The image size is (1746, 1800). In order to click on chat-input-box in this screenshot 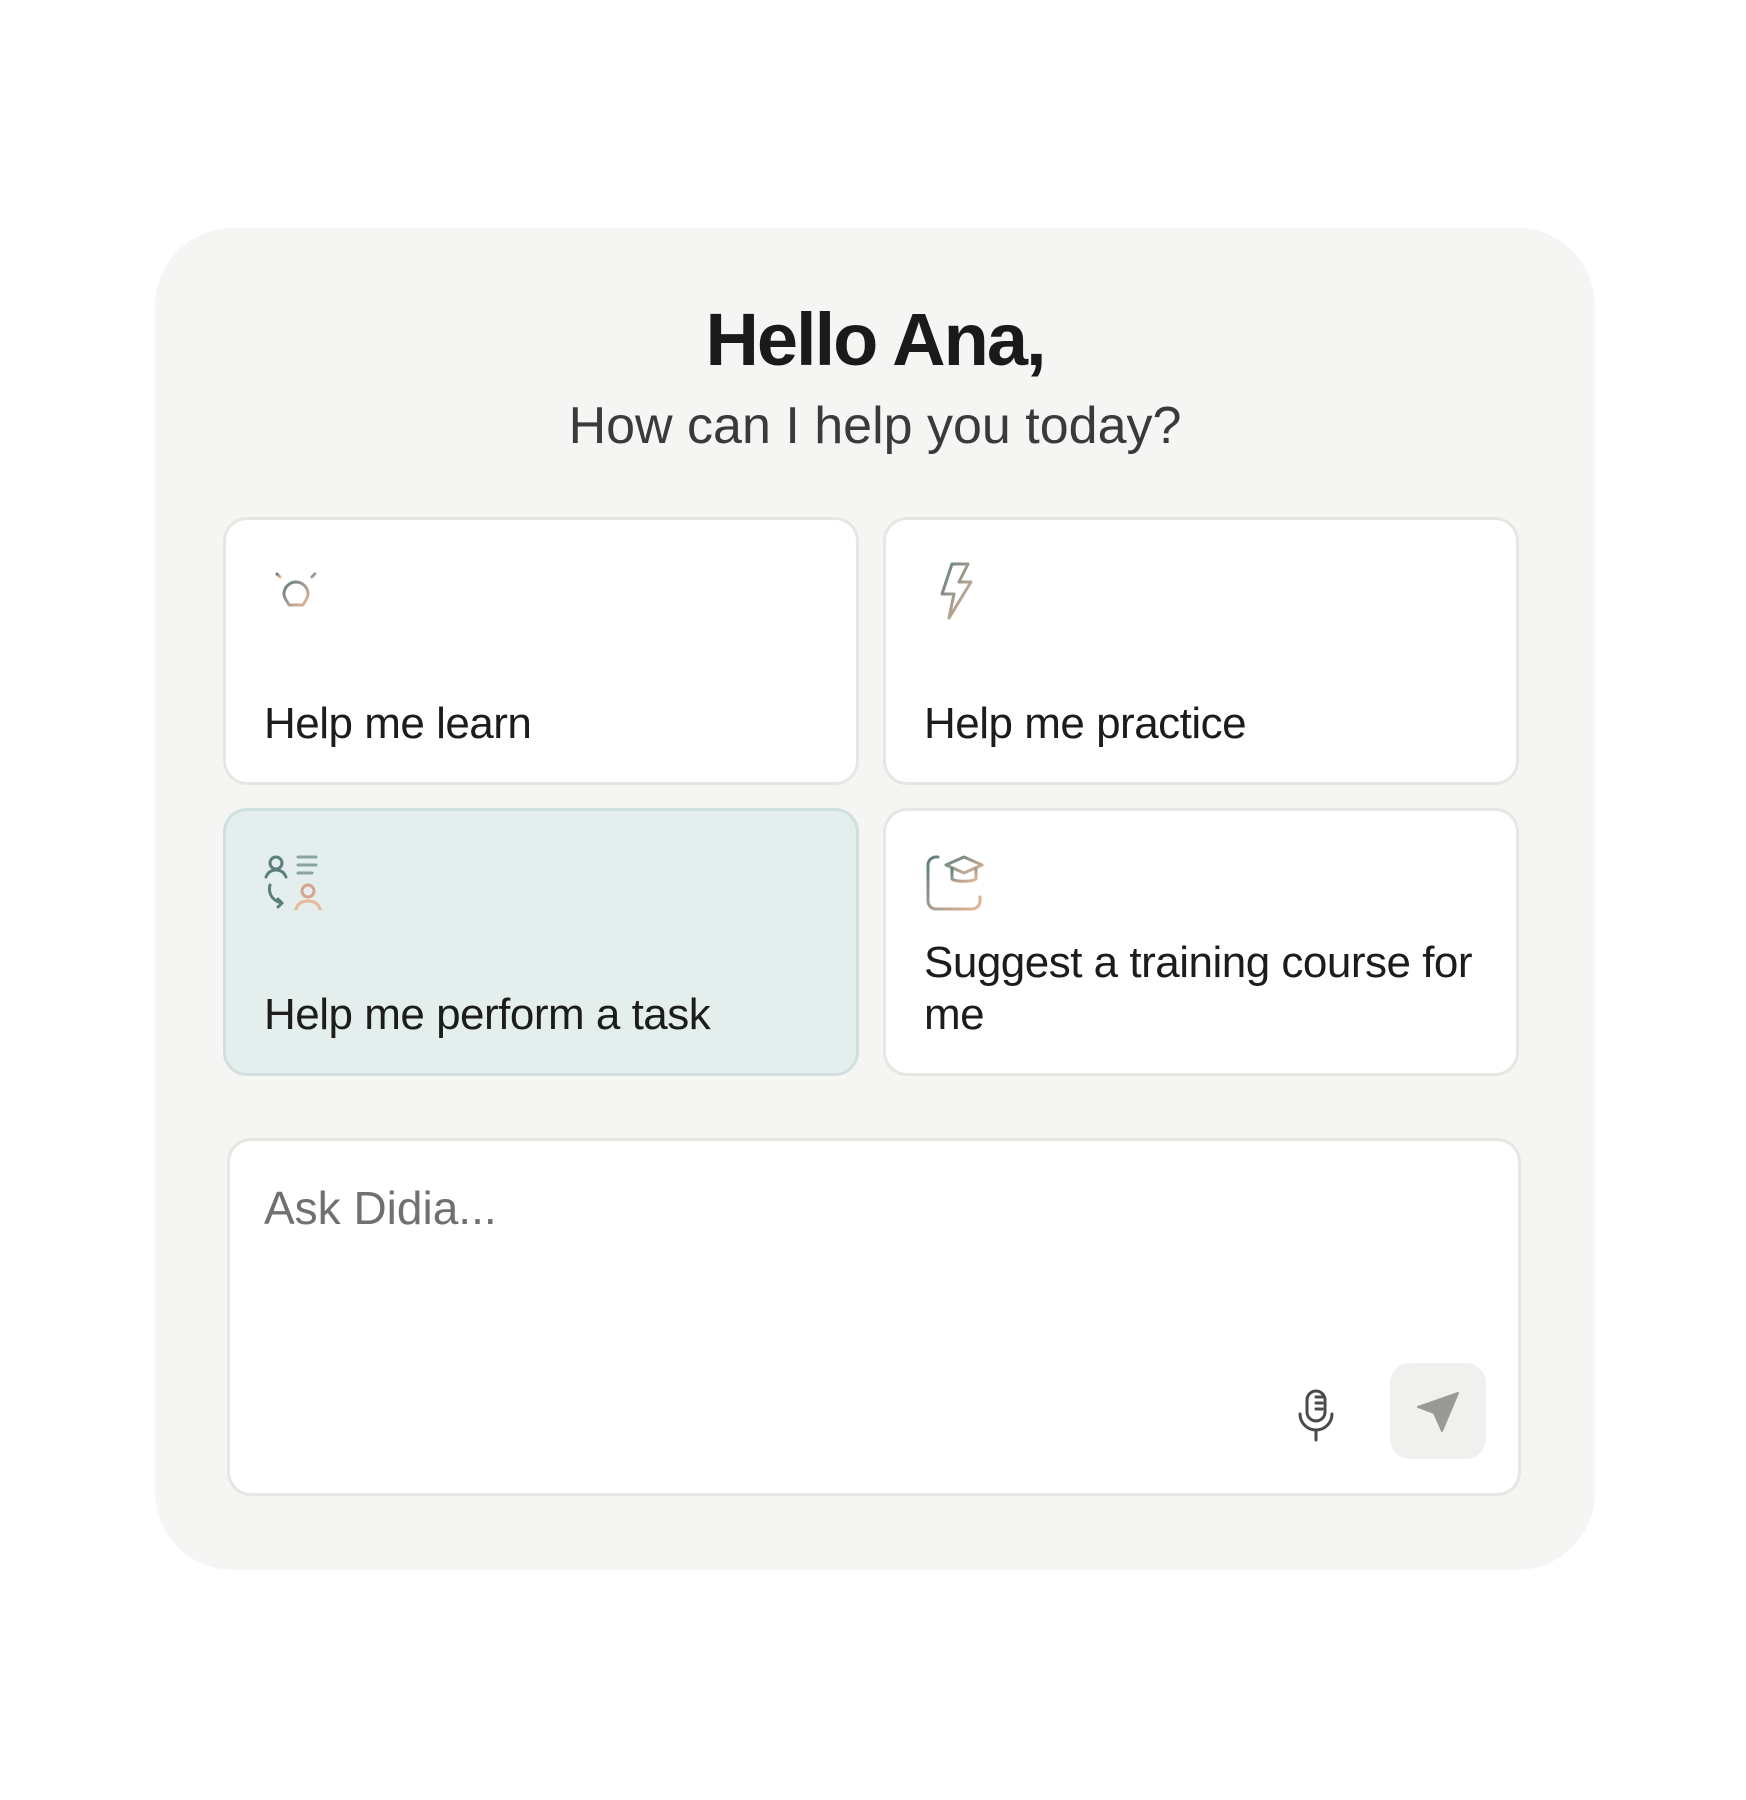, I will do `click(874, 1317)`.